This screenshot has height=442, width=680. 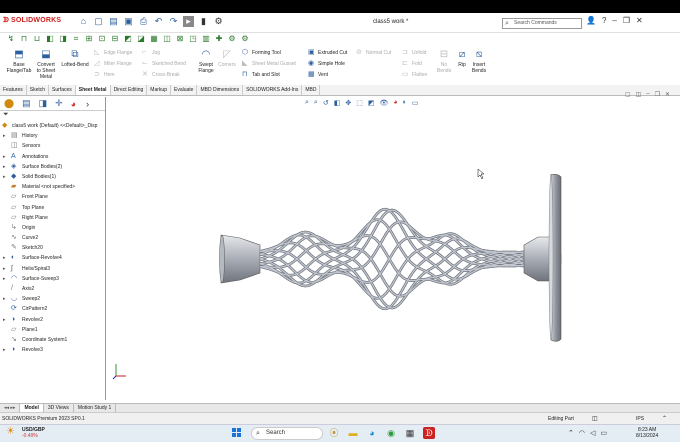 What do you see at coordinates (50, 39) in the screenshot?
I see `sm-tool-4-icon: ◧` at bounding box center [50, 39].